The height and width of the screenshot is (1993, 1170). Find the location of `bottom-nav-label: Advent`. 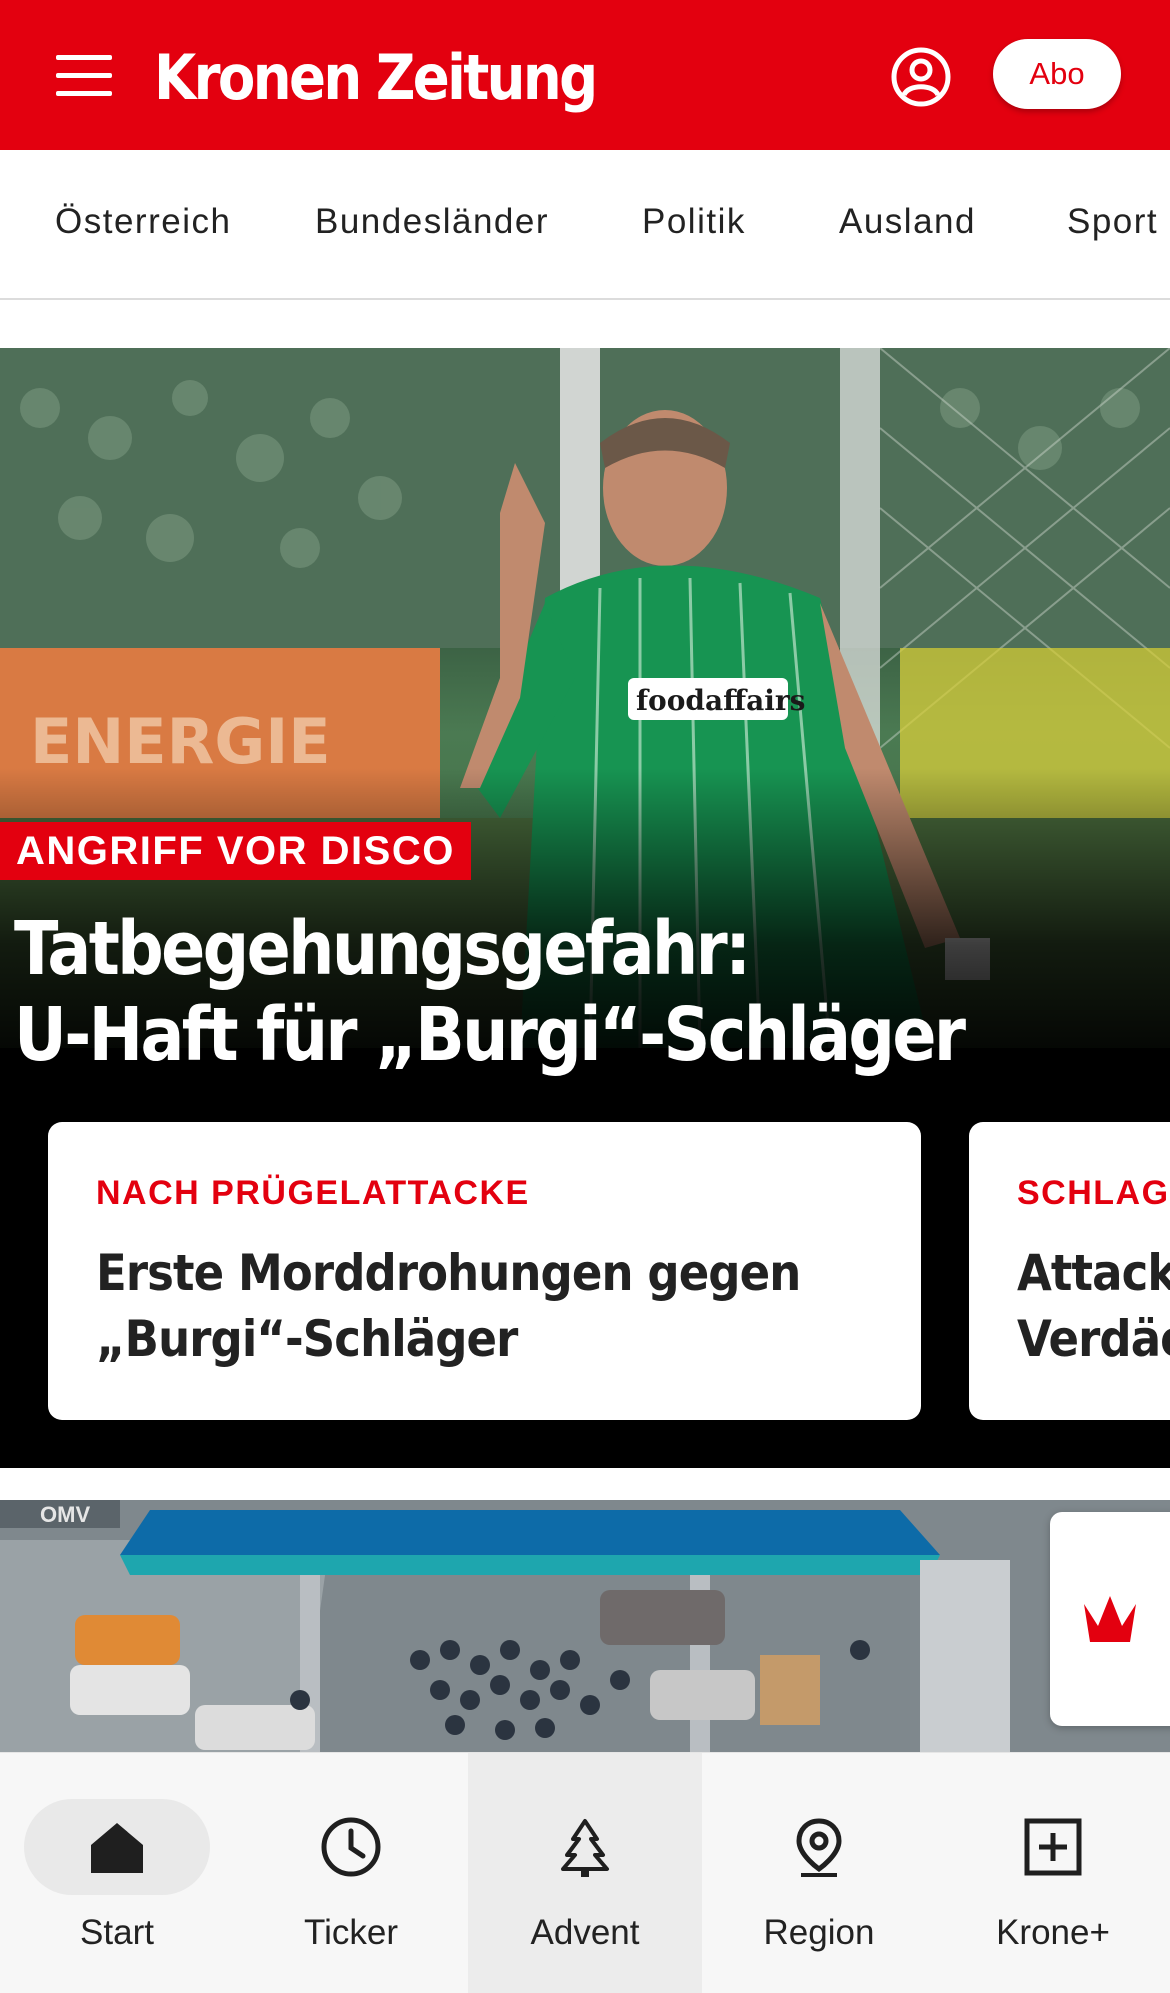

bottom-nav-label: Advent is located at coordinates (585, 1932).